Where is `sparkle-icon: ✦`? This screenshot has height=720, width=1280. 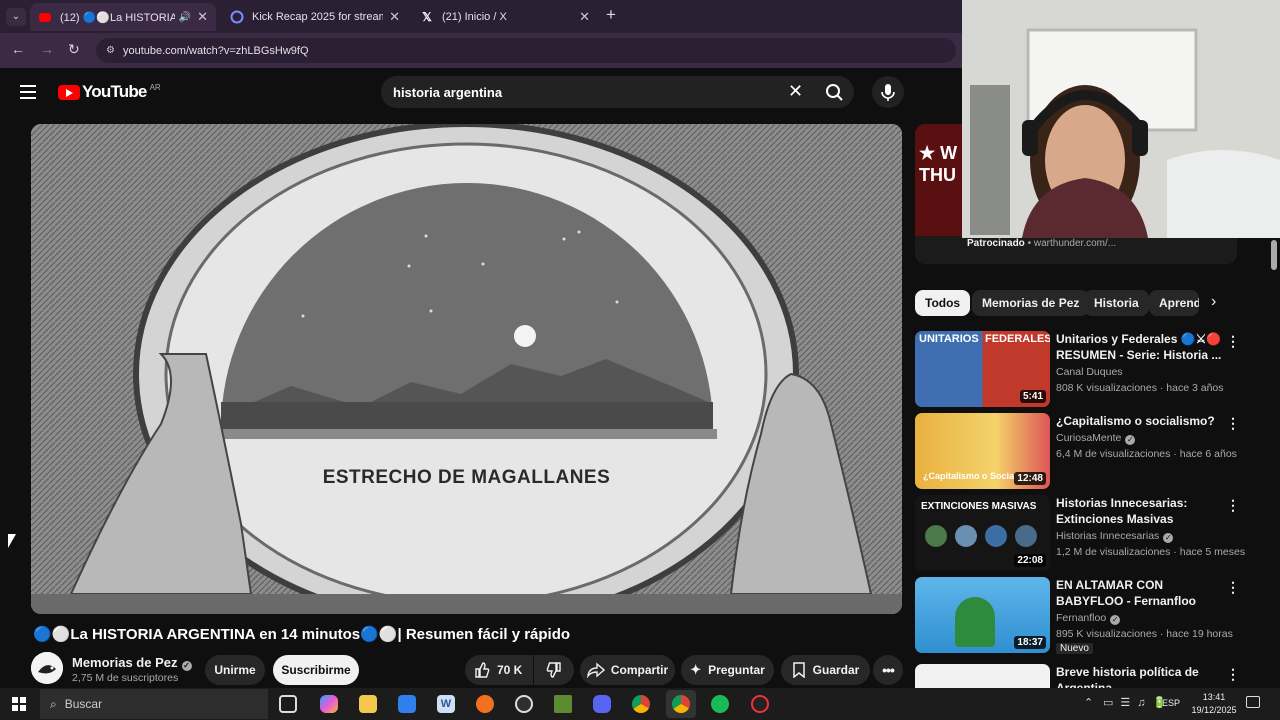
sparkle-icon: ✦ is located at coordinates (696, 669).